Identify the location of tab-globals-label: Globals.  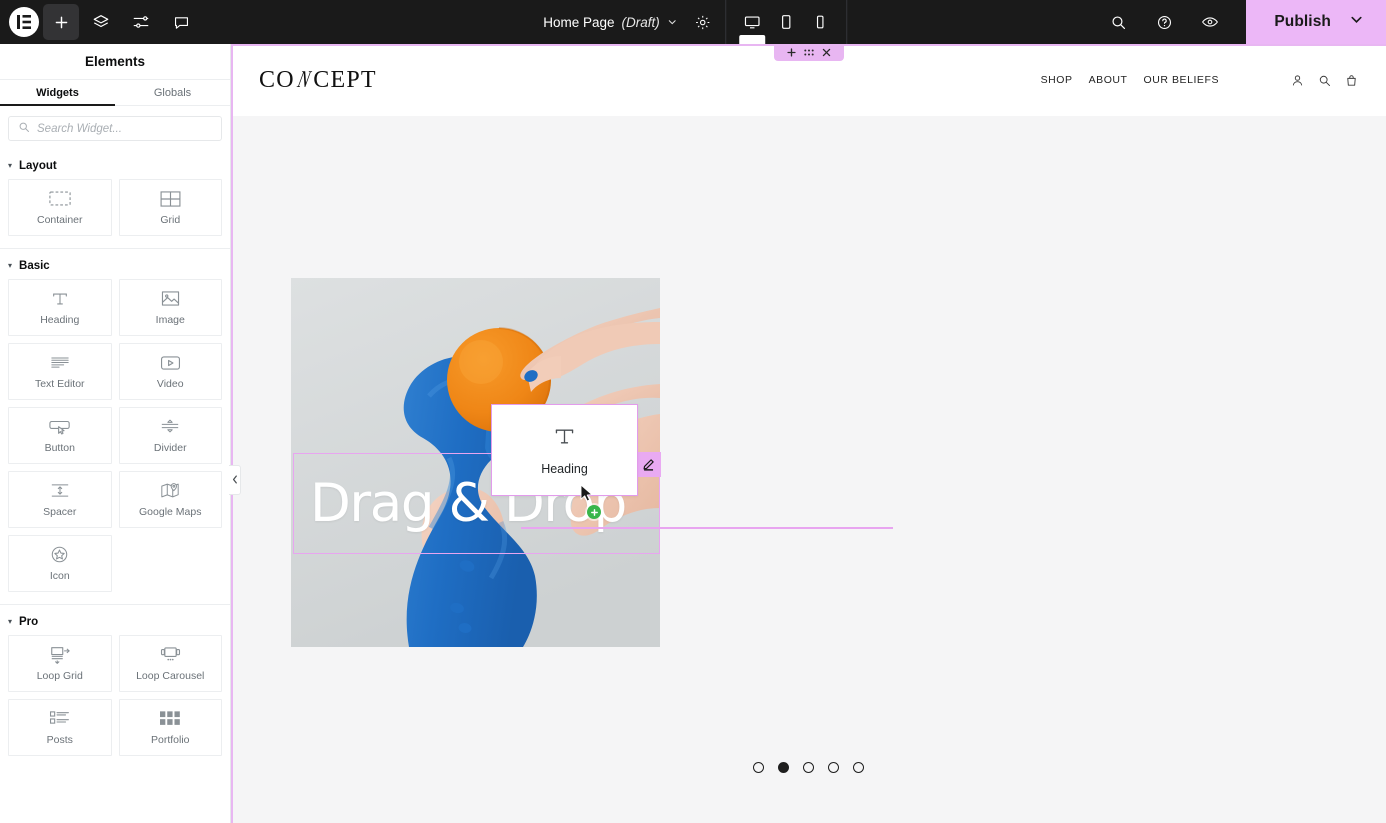
(172, 92).